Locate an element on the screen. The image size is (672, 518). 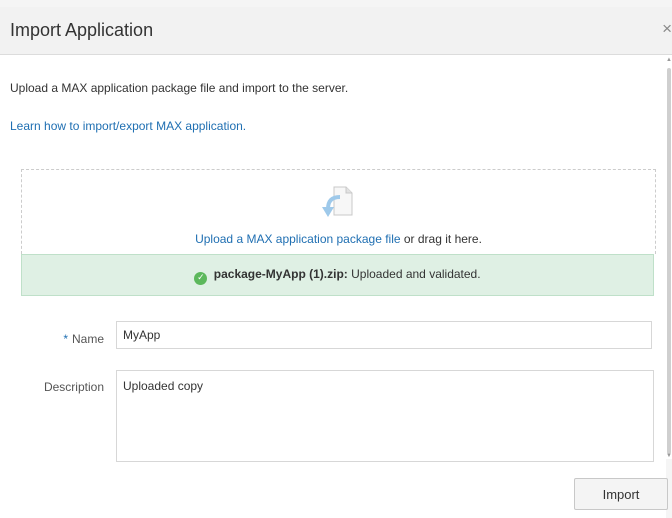
description-label: Description is located at coordinates (73, 387).